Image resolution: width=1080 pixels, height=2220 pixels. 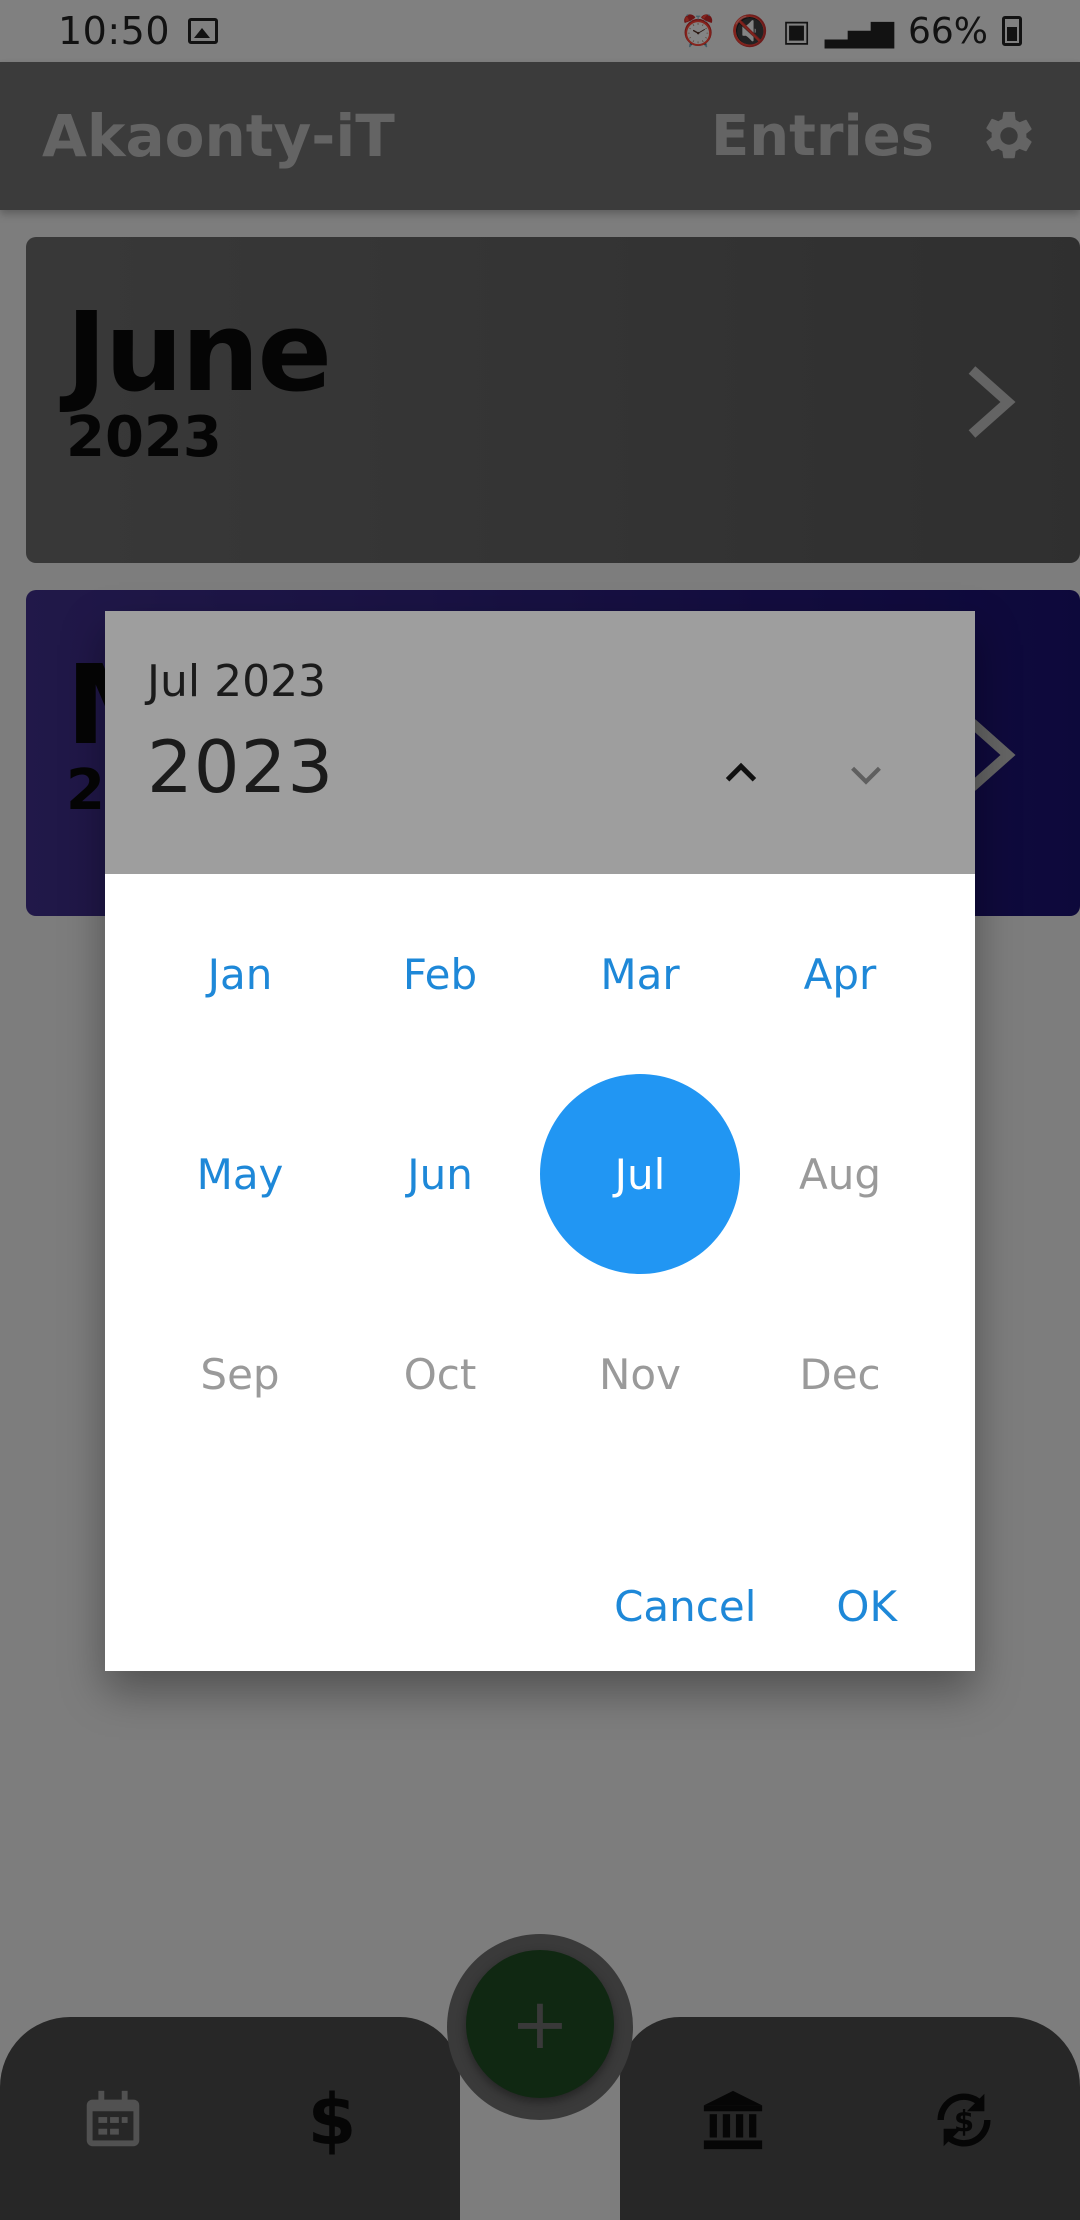 I want to click on chevron-down-icon, so click(x=866, y=774).